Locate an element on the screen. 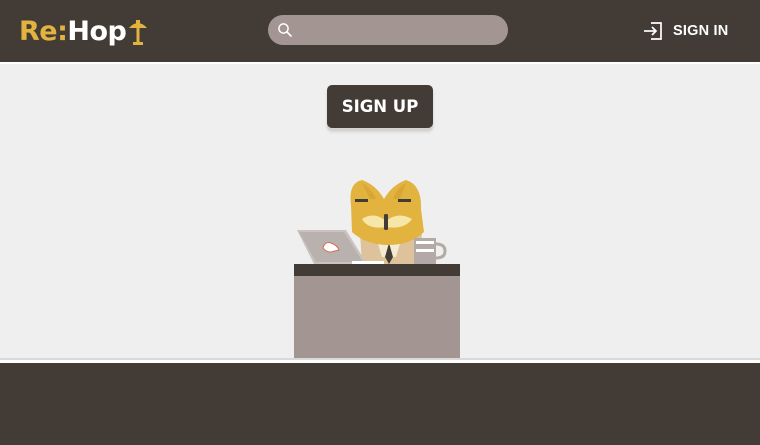 This screenshot has height=445, width=760. logo-text-re: Re: is located at coordinates (43, 31).